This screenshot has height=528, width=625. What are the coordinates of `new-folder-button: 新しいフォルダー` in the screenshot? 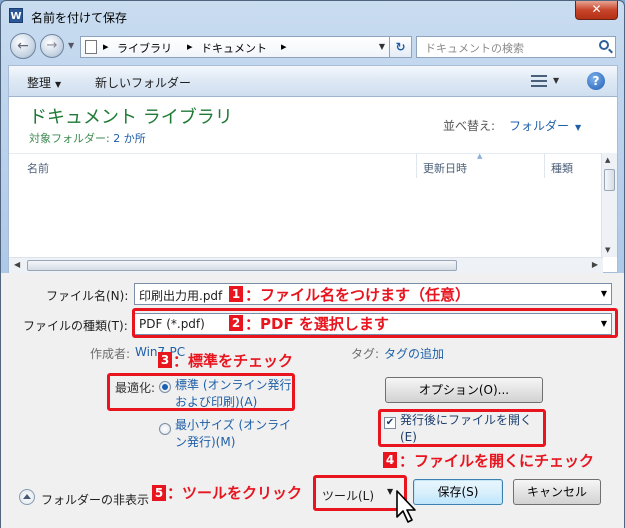 It's located at (143, 82).